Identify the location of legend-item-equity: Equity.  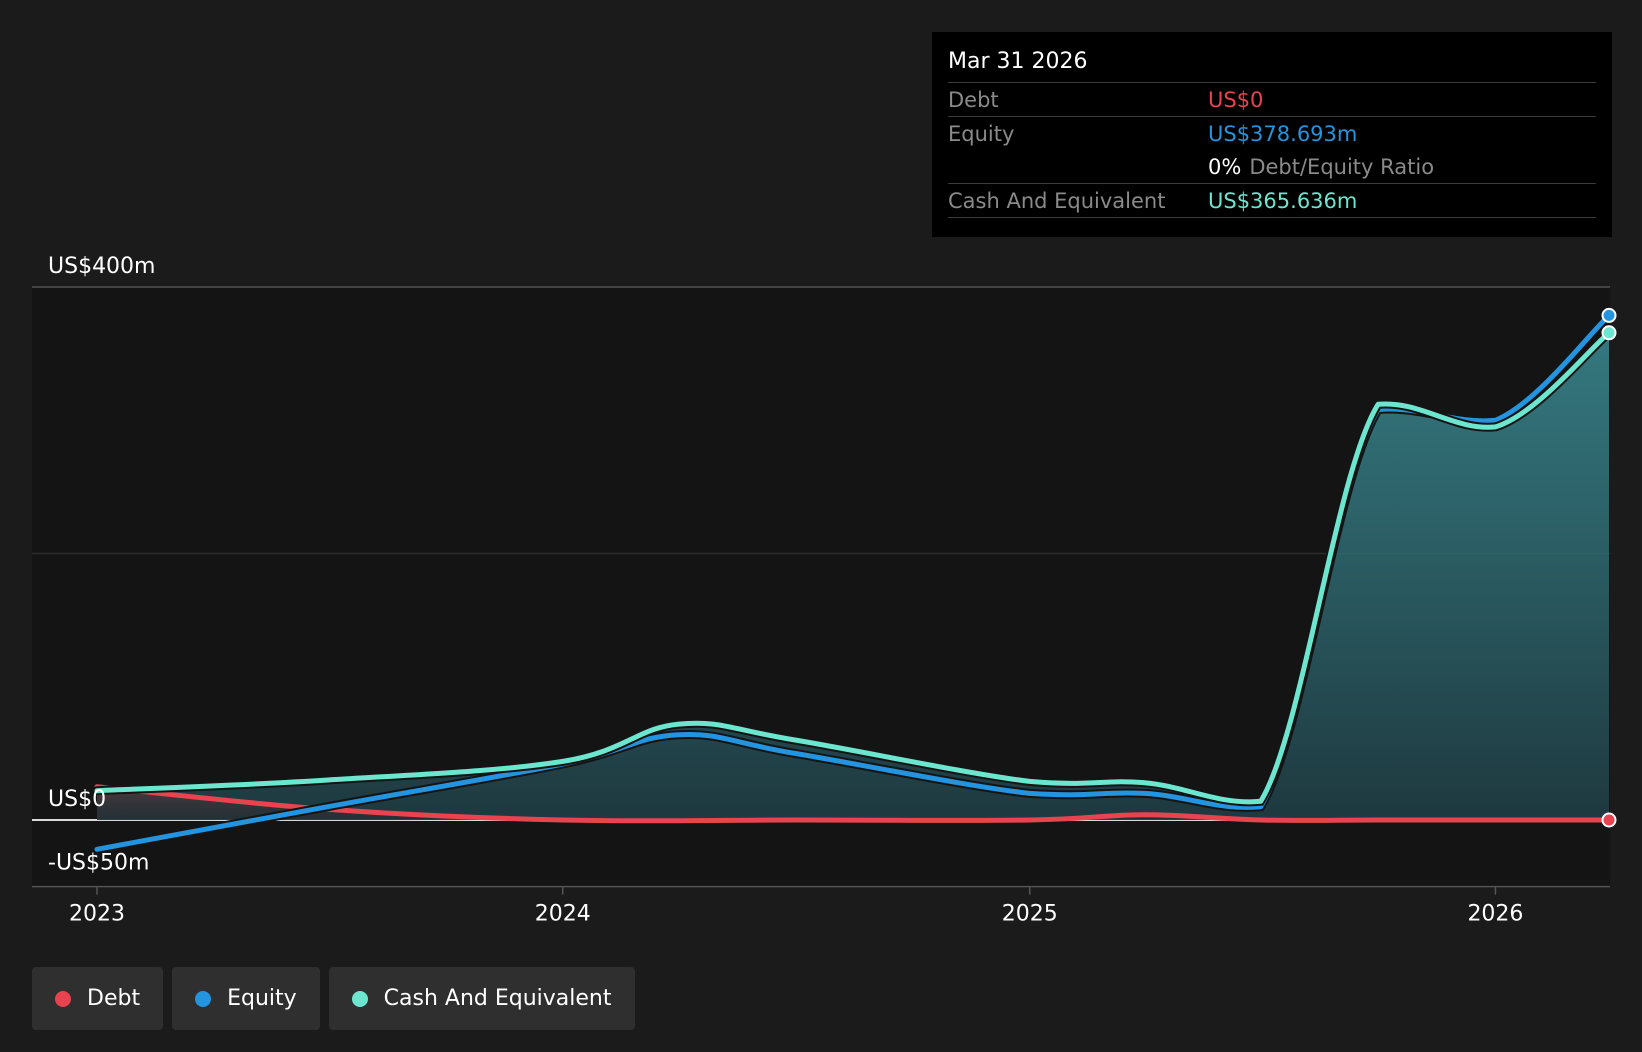
(246, 998).